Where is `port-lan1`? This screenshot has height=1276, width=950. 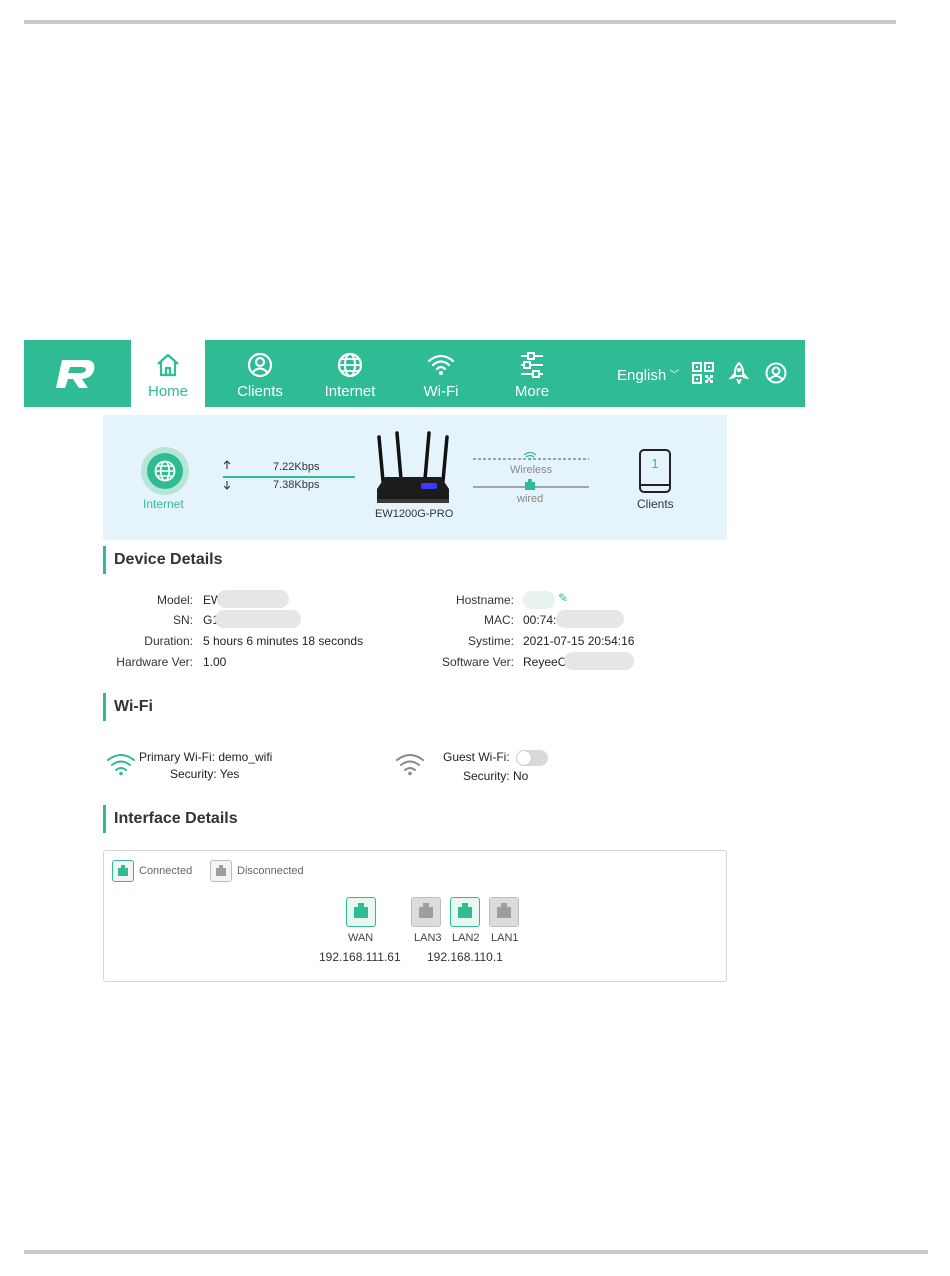
port-lan1 is located at coordinates (504, 912).